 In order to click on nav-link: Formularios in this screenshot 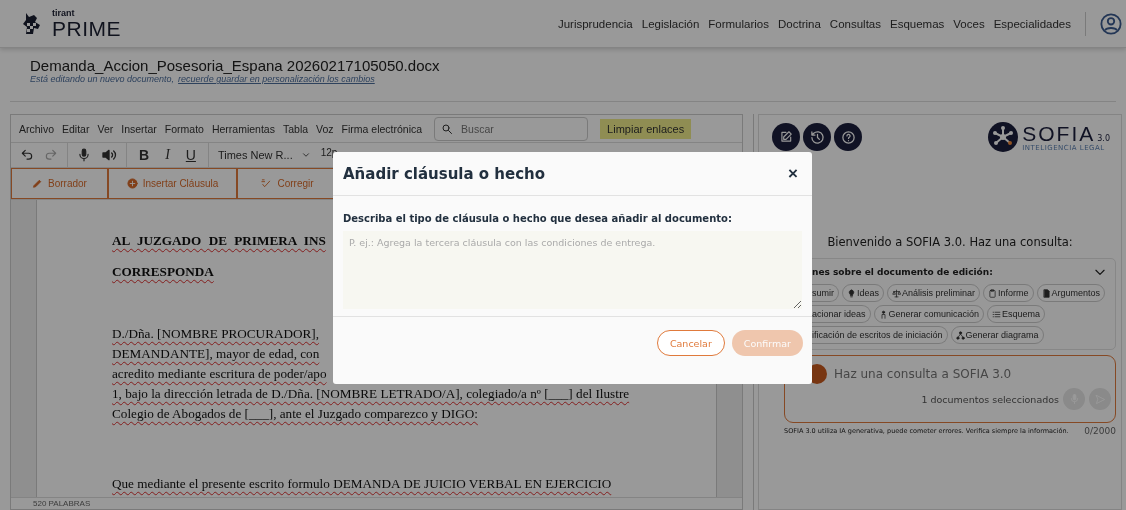, I will do `click(738, 23)`.